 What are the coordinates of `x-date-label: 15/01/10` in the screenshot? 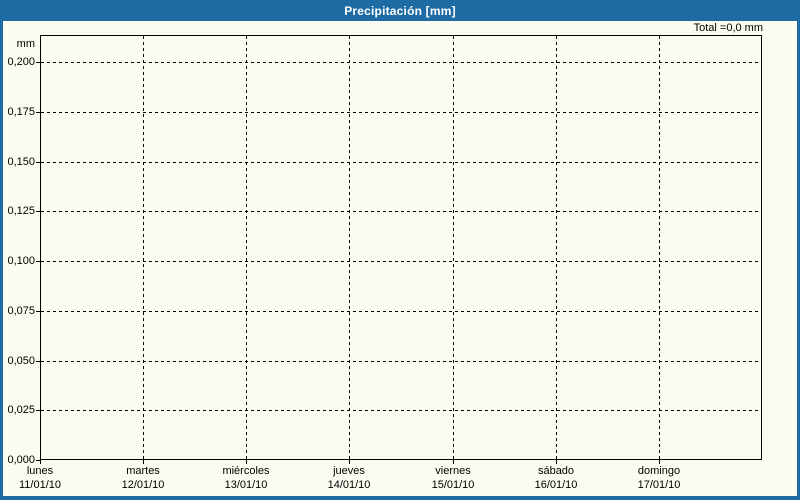 It's located at (453, 485).